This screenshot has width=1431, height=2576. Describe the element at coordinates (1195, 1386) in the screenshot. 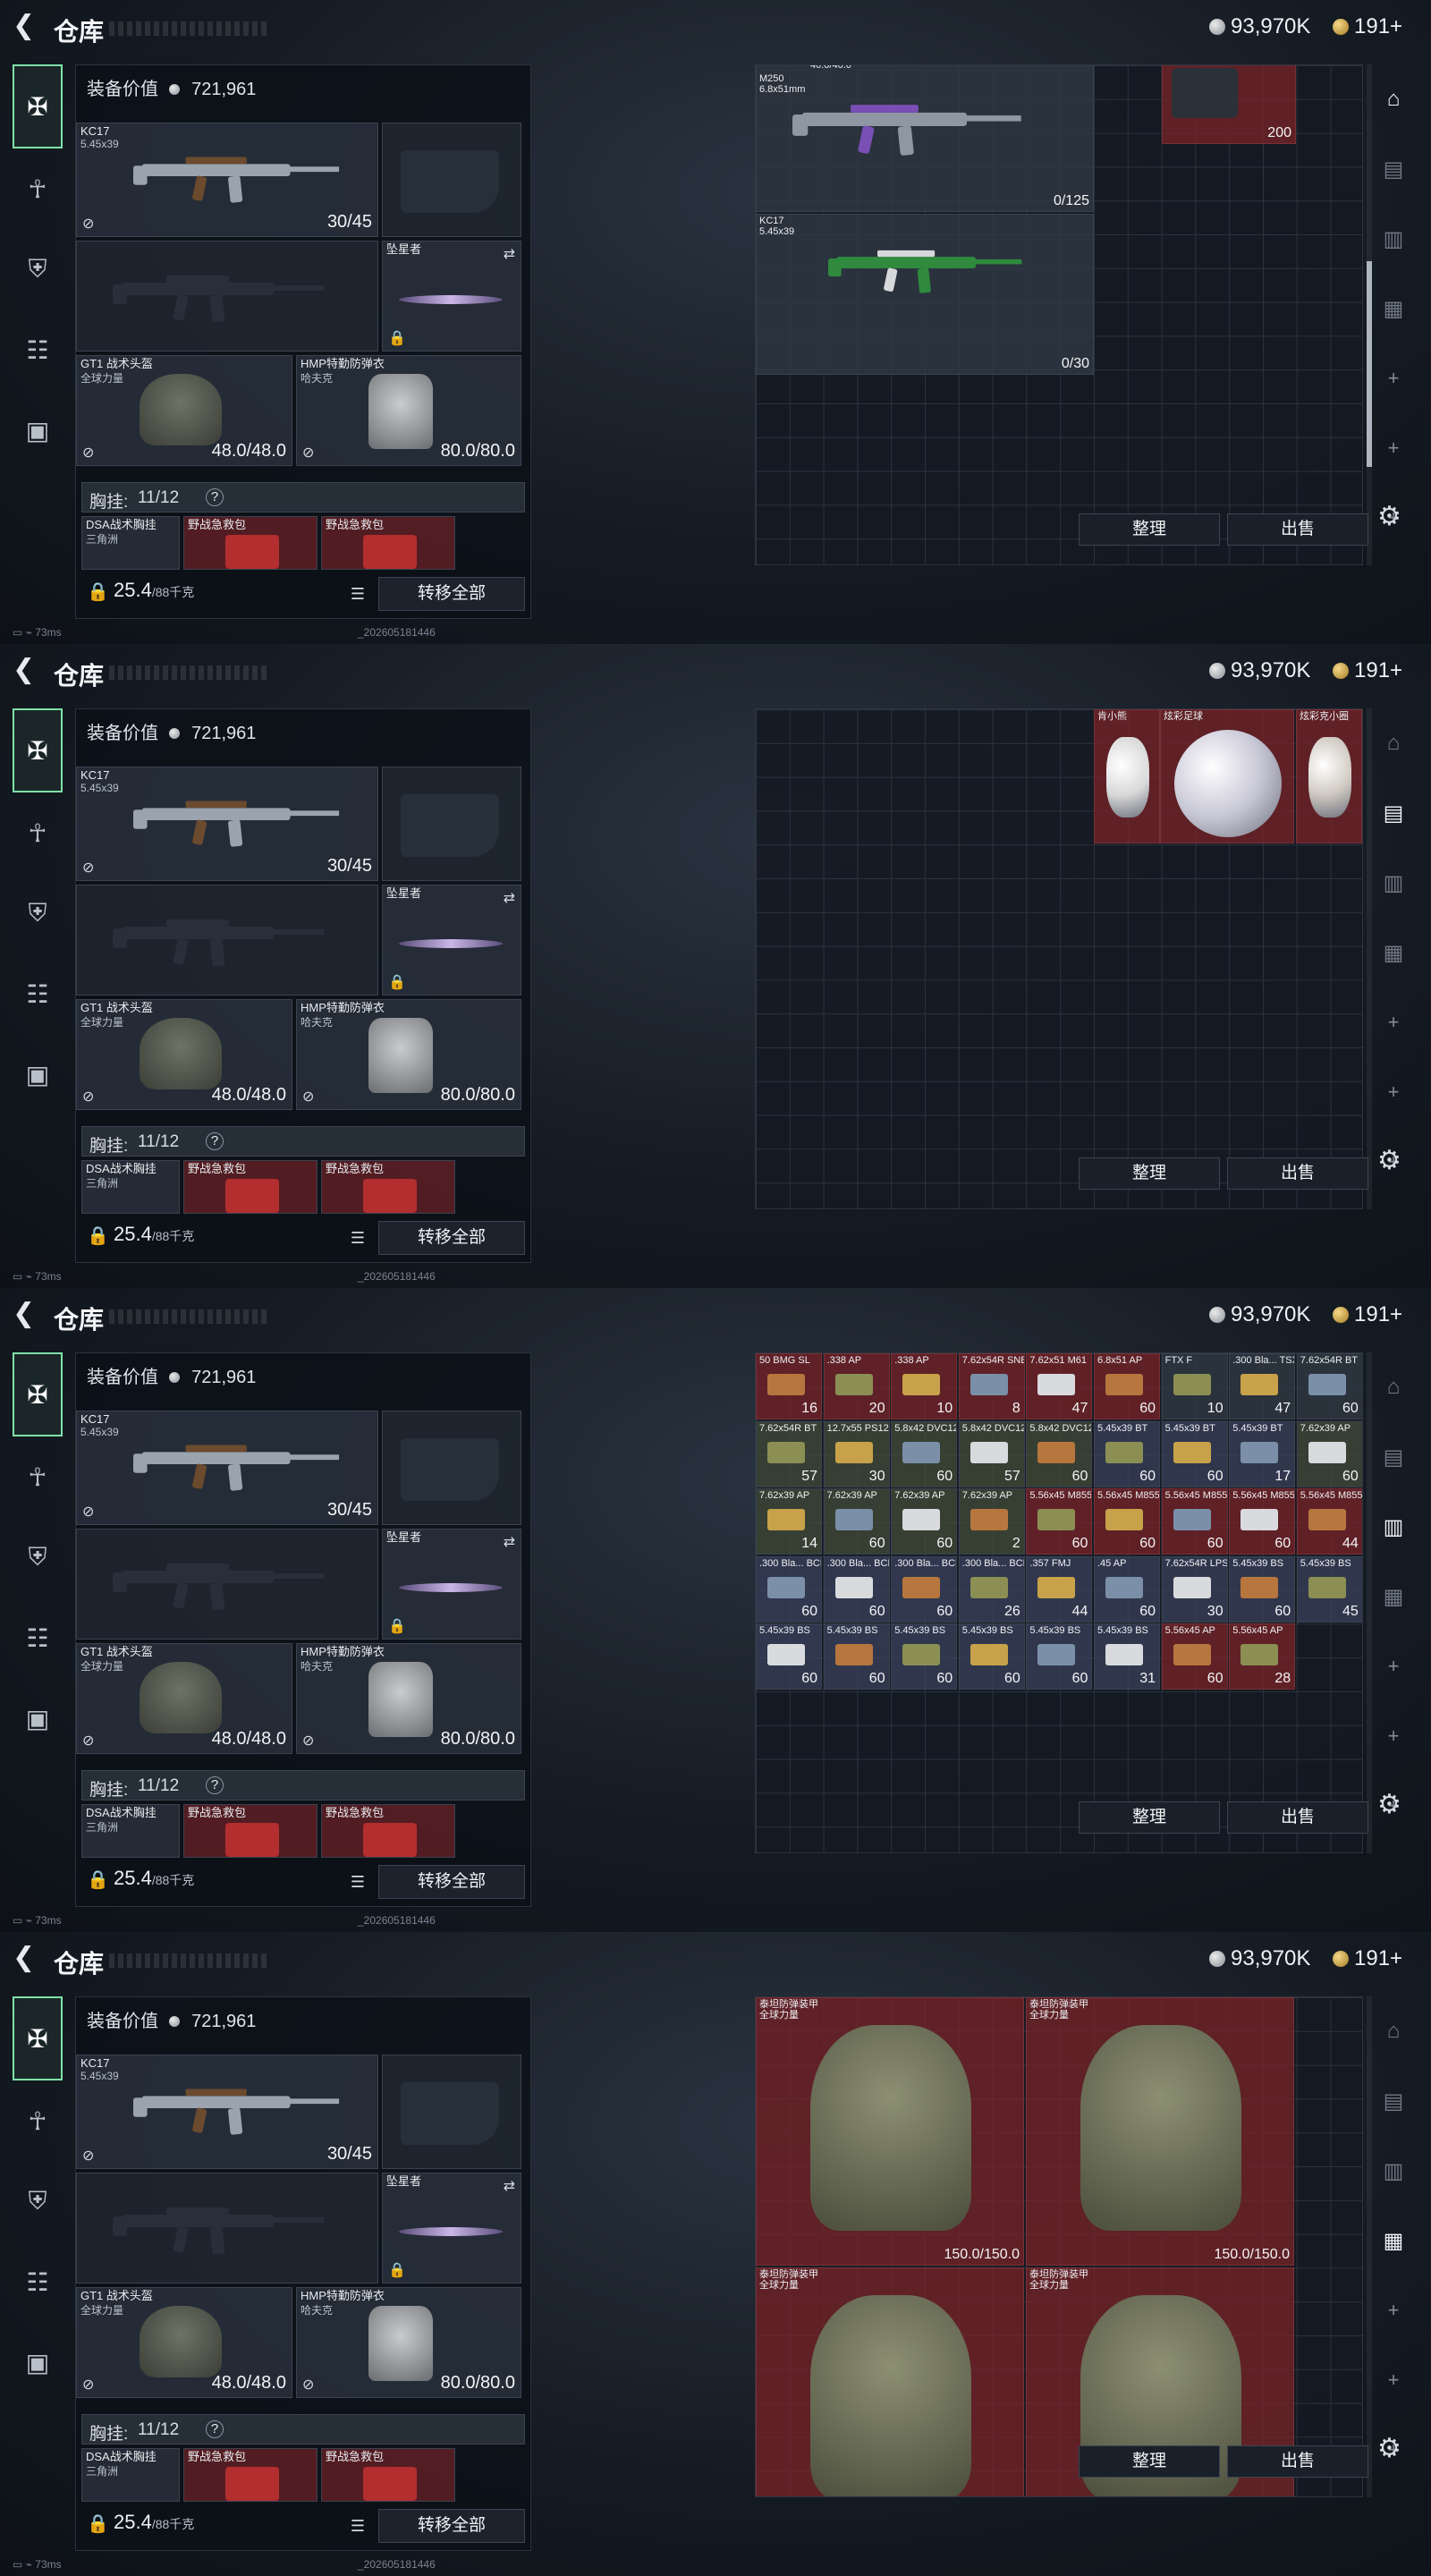

I see `storage-item: FTX F 10` at that location.